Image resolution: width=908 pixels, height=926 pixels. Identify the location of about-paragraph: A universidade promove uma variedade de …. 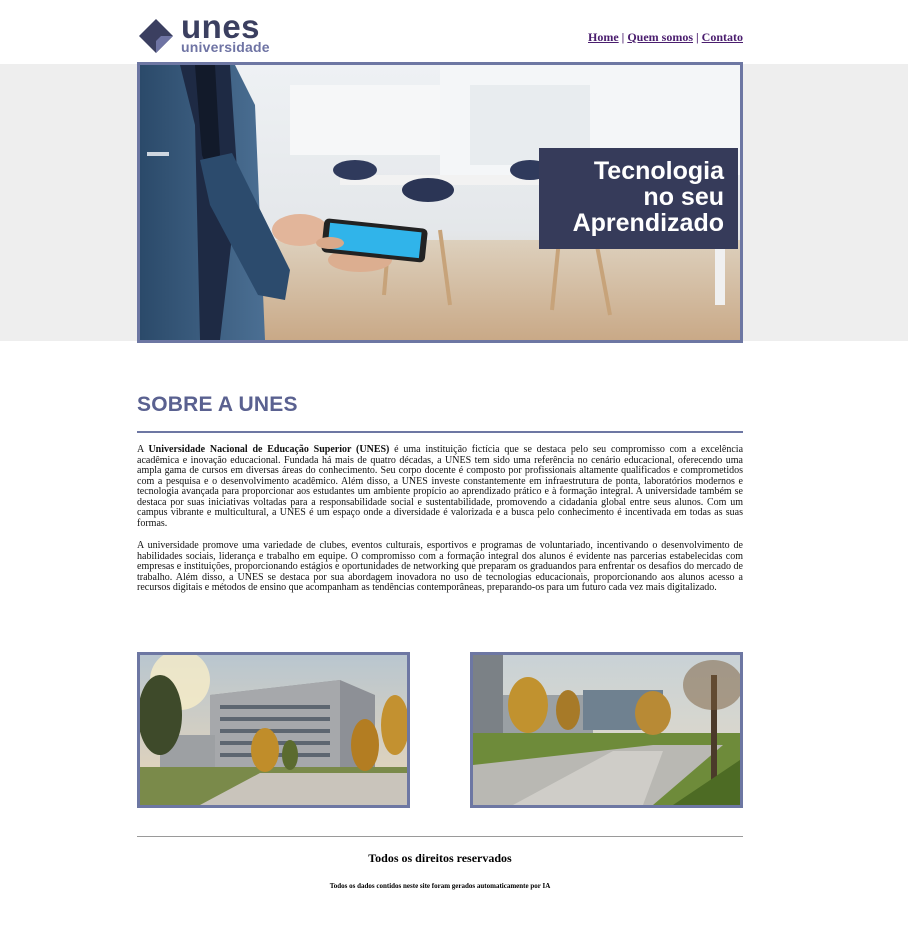
(440, 566).